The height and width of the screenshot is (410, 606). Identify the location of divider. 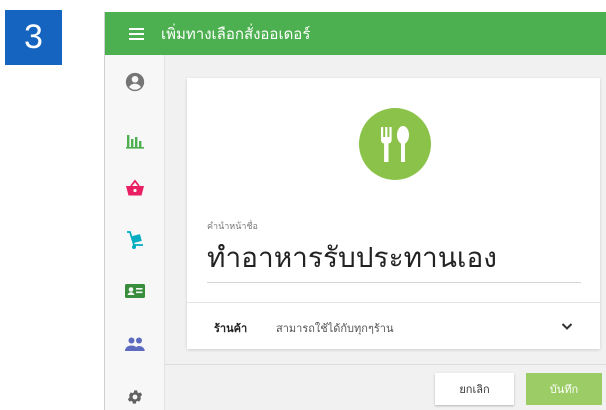
(393, 302).